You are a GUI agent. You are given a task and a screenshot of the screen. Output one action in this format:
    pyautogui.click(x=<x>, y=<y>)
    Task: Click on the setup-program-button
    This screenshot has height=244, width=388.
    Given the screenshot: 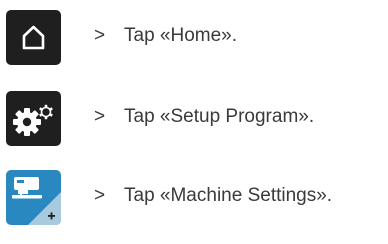 What is the action you would take?
    pyautogui.click(x=33, y=118)
    